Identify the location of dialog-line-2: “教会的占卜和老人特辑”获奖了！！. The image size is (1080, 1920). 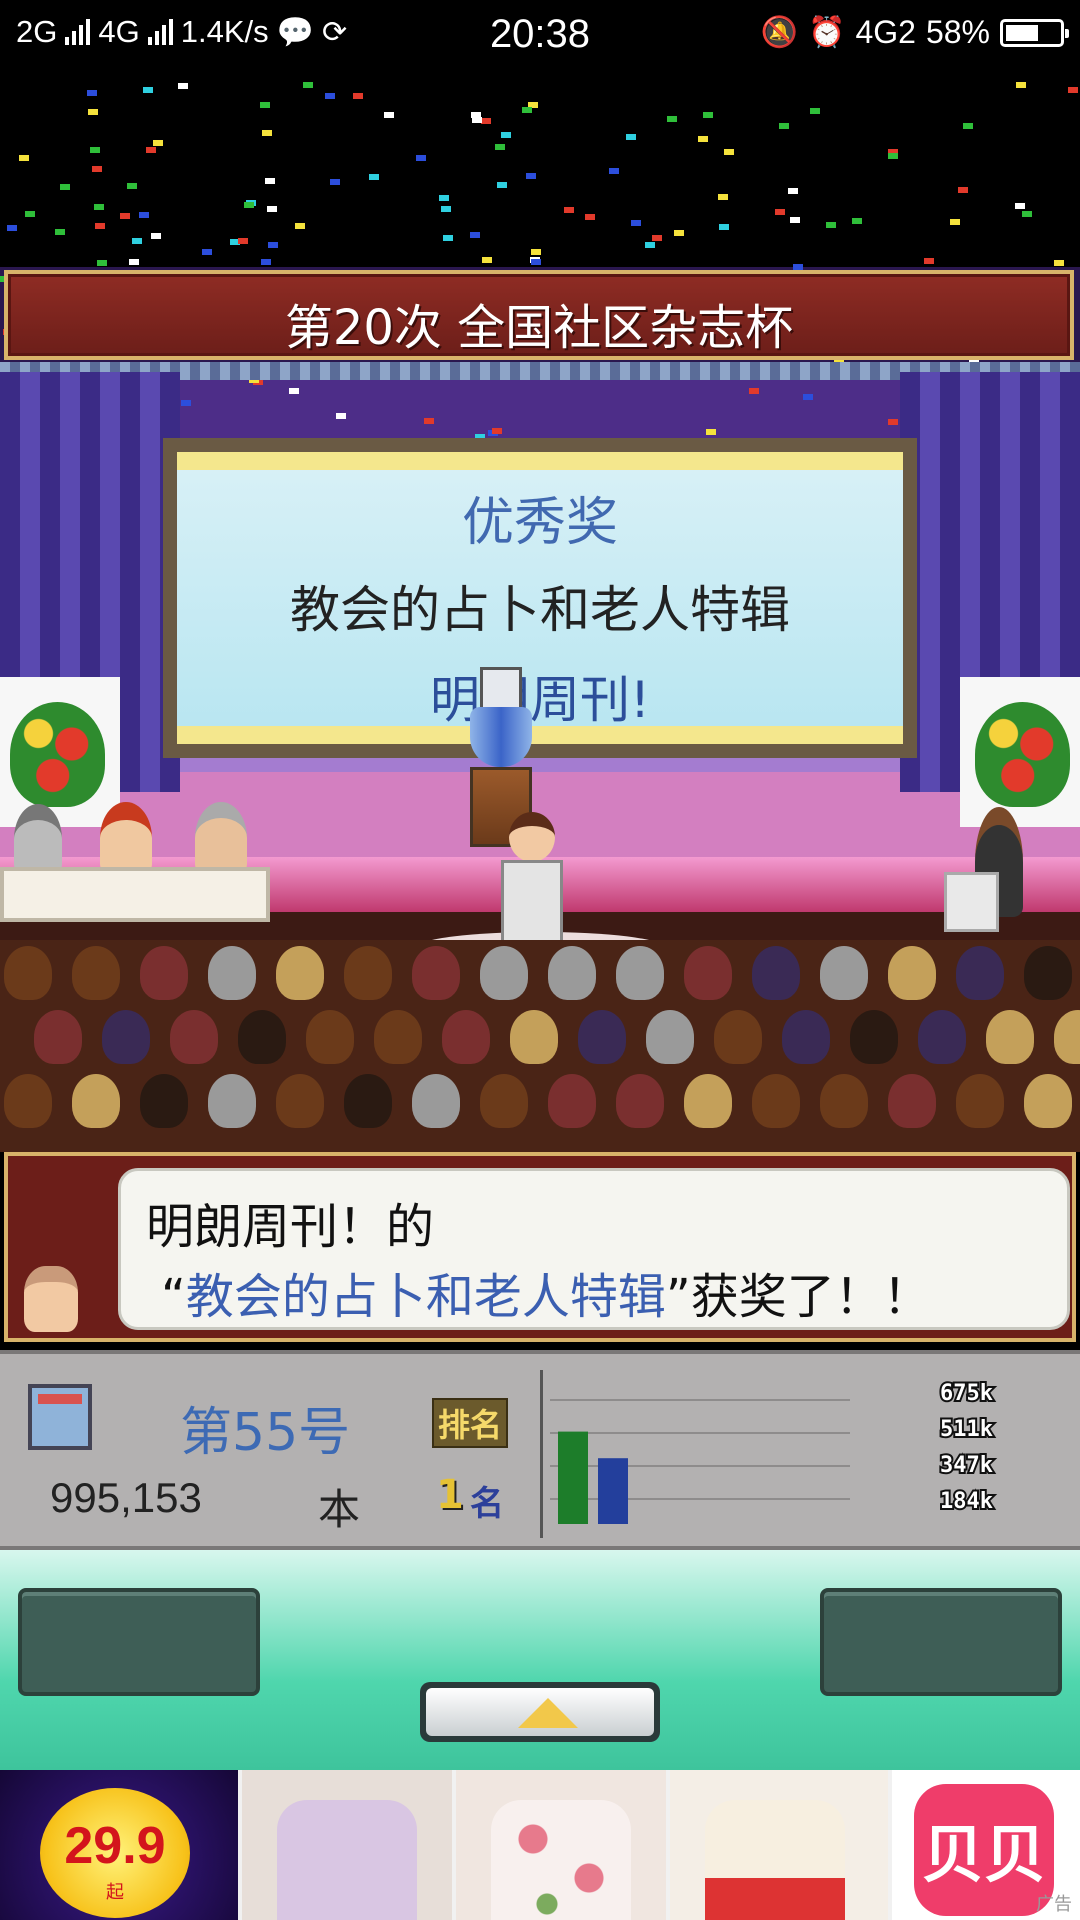
(546, 1292).